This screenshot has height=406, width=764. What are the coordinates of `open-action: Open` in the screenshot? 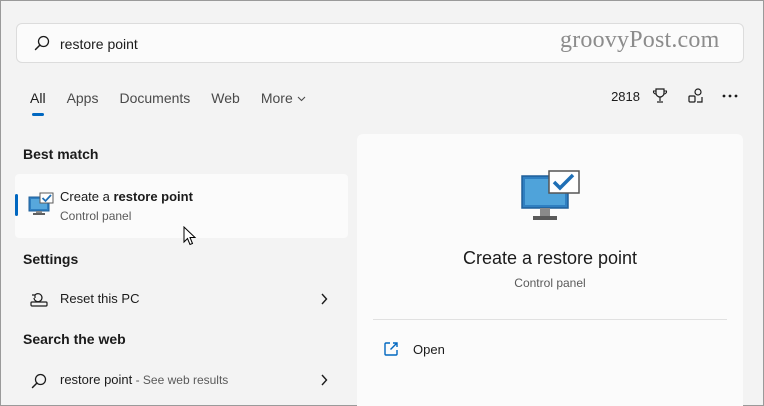 It's located at (414, 349).